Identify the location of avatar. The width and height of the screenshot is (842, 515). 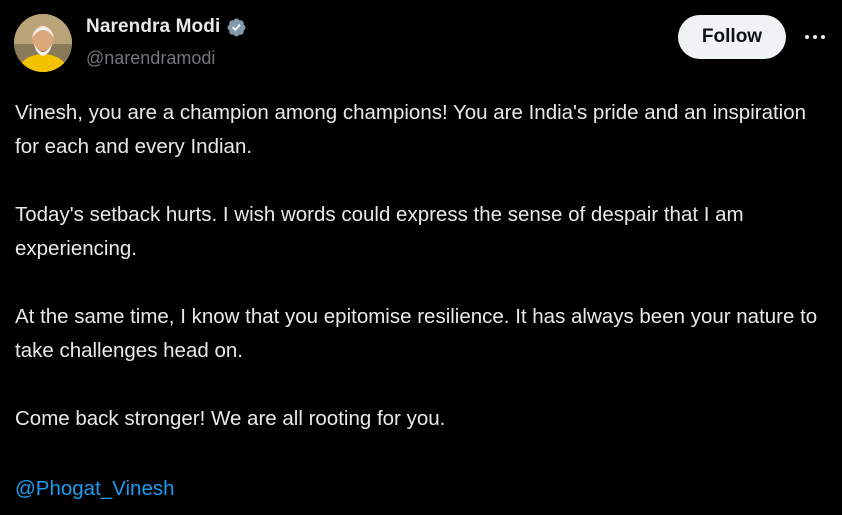
(43, 43).